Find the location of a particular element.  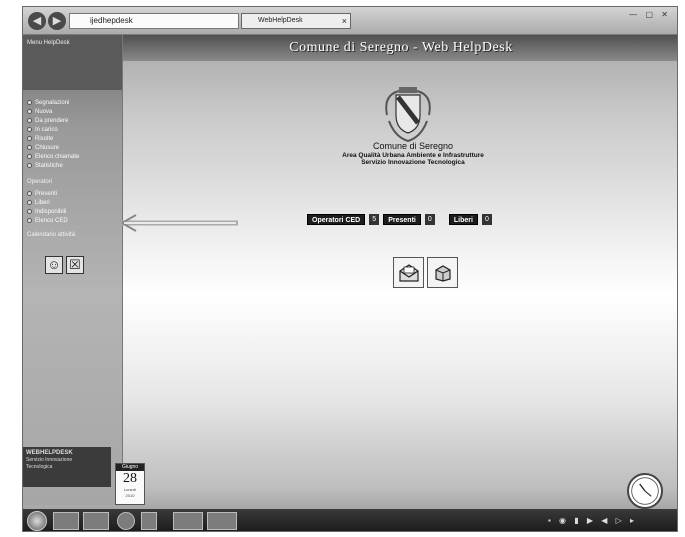

clock-icon is located at coordinates (645, 491).